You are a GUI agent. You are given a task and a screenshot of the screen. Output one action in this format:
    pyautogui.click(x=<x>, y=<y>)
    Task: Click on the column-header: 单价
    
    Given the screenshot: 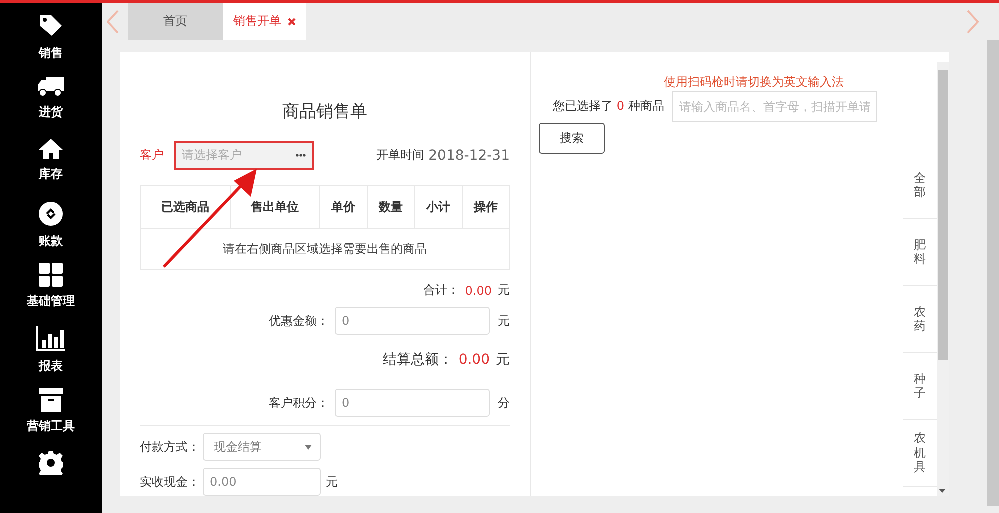 What is the action you would take?
    pyautogui.click(x=344, y=207)
    